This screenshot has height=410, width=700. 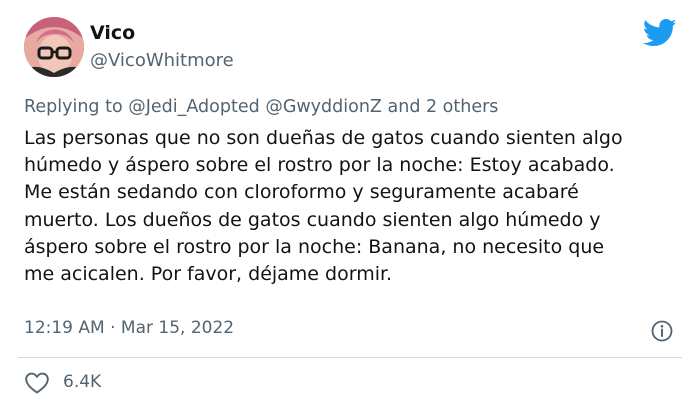 What do you see at coordinates (443, 107) in the screenshot?
I see `others-link: and 2 others` at bounding box center [443, 107].